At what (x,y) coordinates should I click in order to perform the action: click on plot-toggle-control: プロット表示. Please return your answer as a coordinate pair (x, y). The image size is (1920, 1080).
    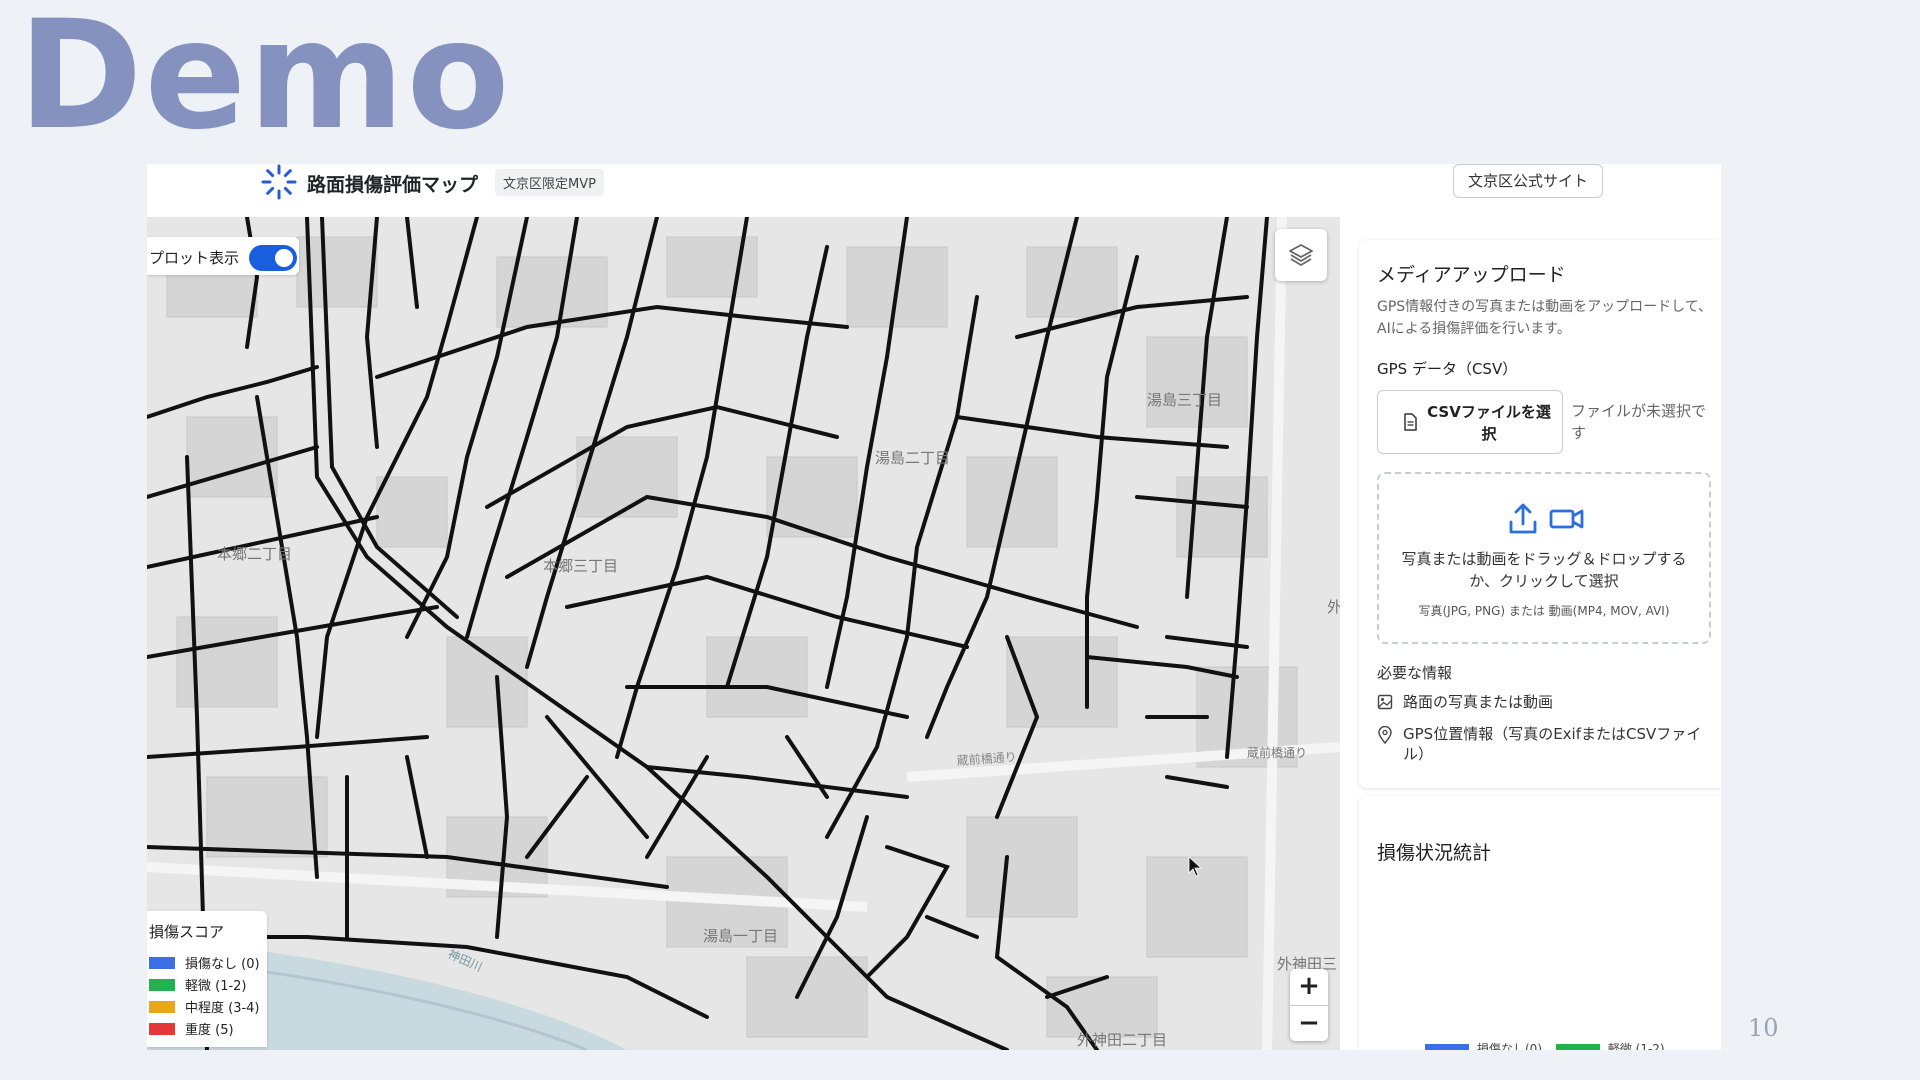
    Looking at the image, I should click on (223, 256).